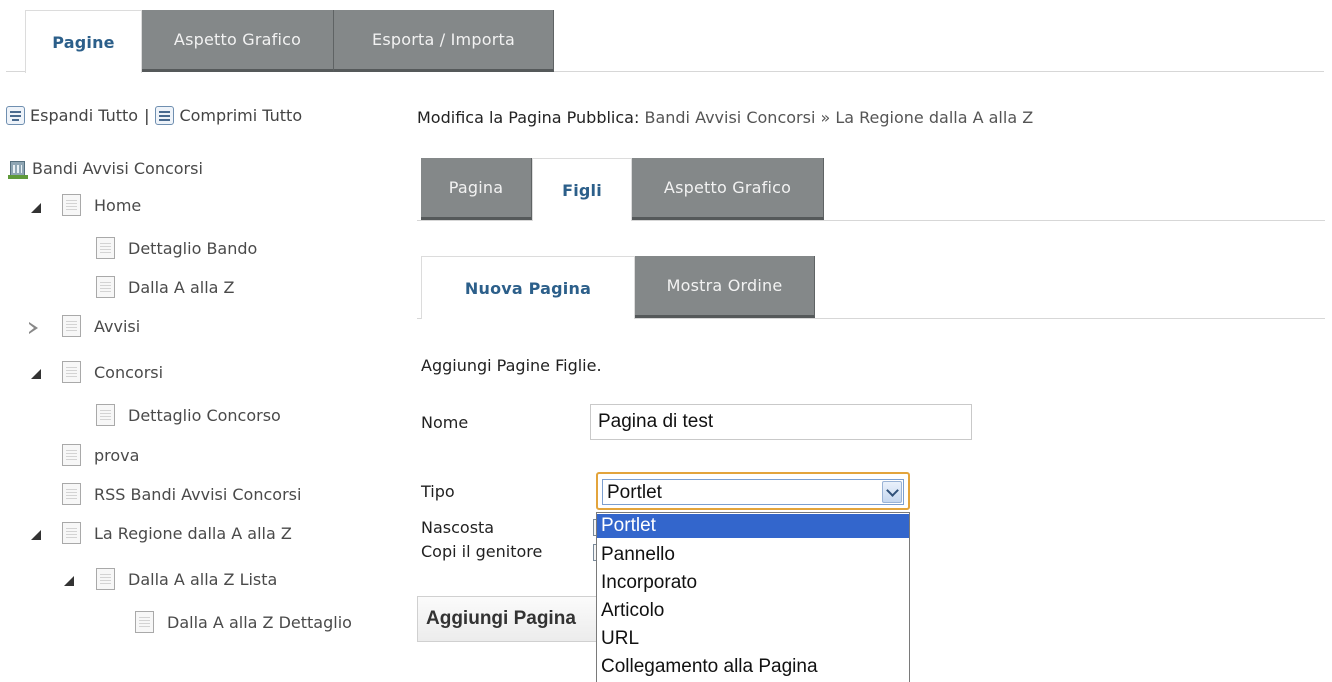 The width and height of the screenshot is (1332, 682). Describe the element at coordinates (458, 527) in the screenshot. I see `hidden-label: Nascosta` at that location.